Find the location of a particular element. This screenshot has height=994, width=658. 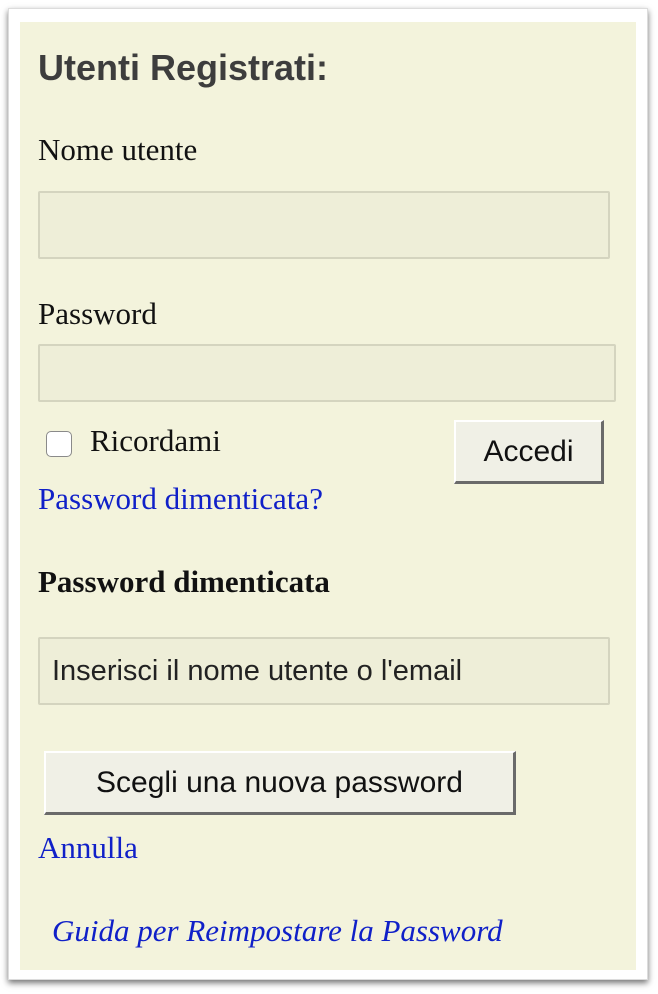

password-reset-guide-link: Guida per Reimpostare la Password is located at coordinates (277, 930).